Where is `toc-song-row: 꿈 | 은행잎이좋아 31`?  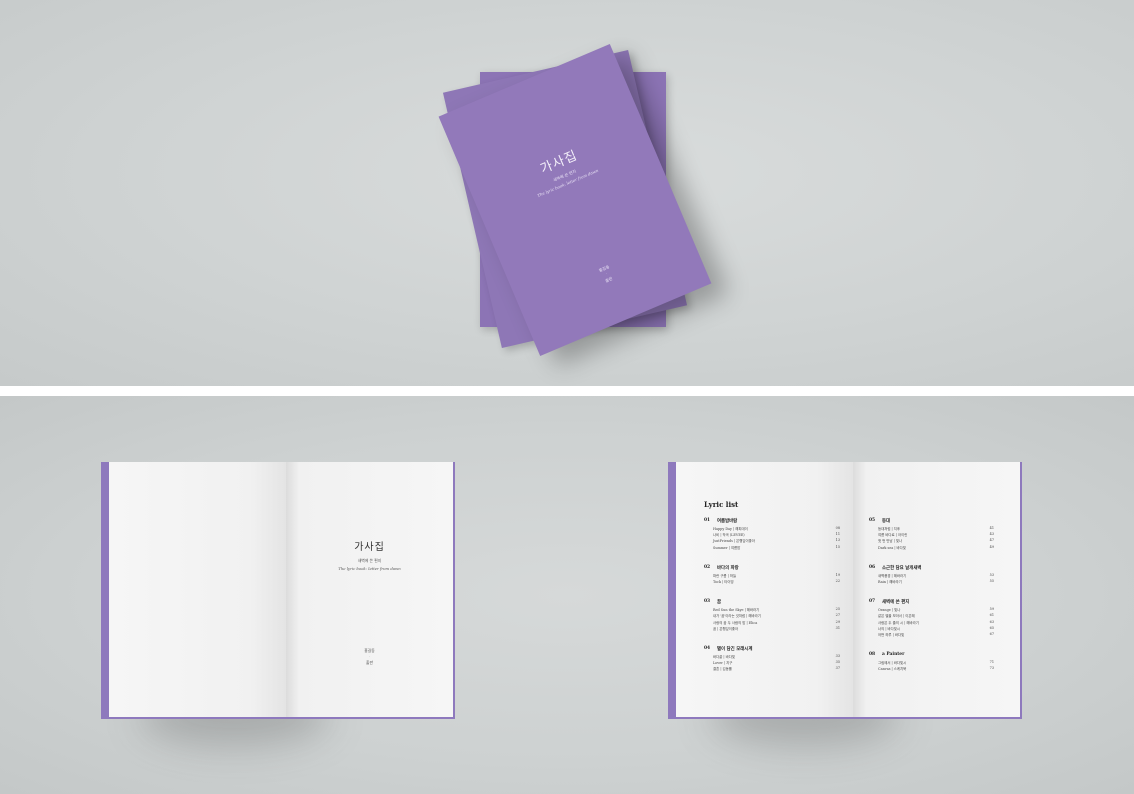
toc-song-row: 꿈 | 은행잎이좋아 31 is located at coordinates (772, 629).